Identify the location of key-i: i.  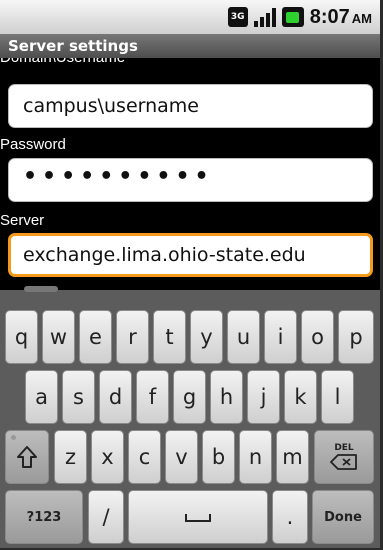
(280, 337).